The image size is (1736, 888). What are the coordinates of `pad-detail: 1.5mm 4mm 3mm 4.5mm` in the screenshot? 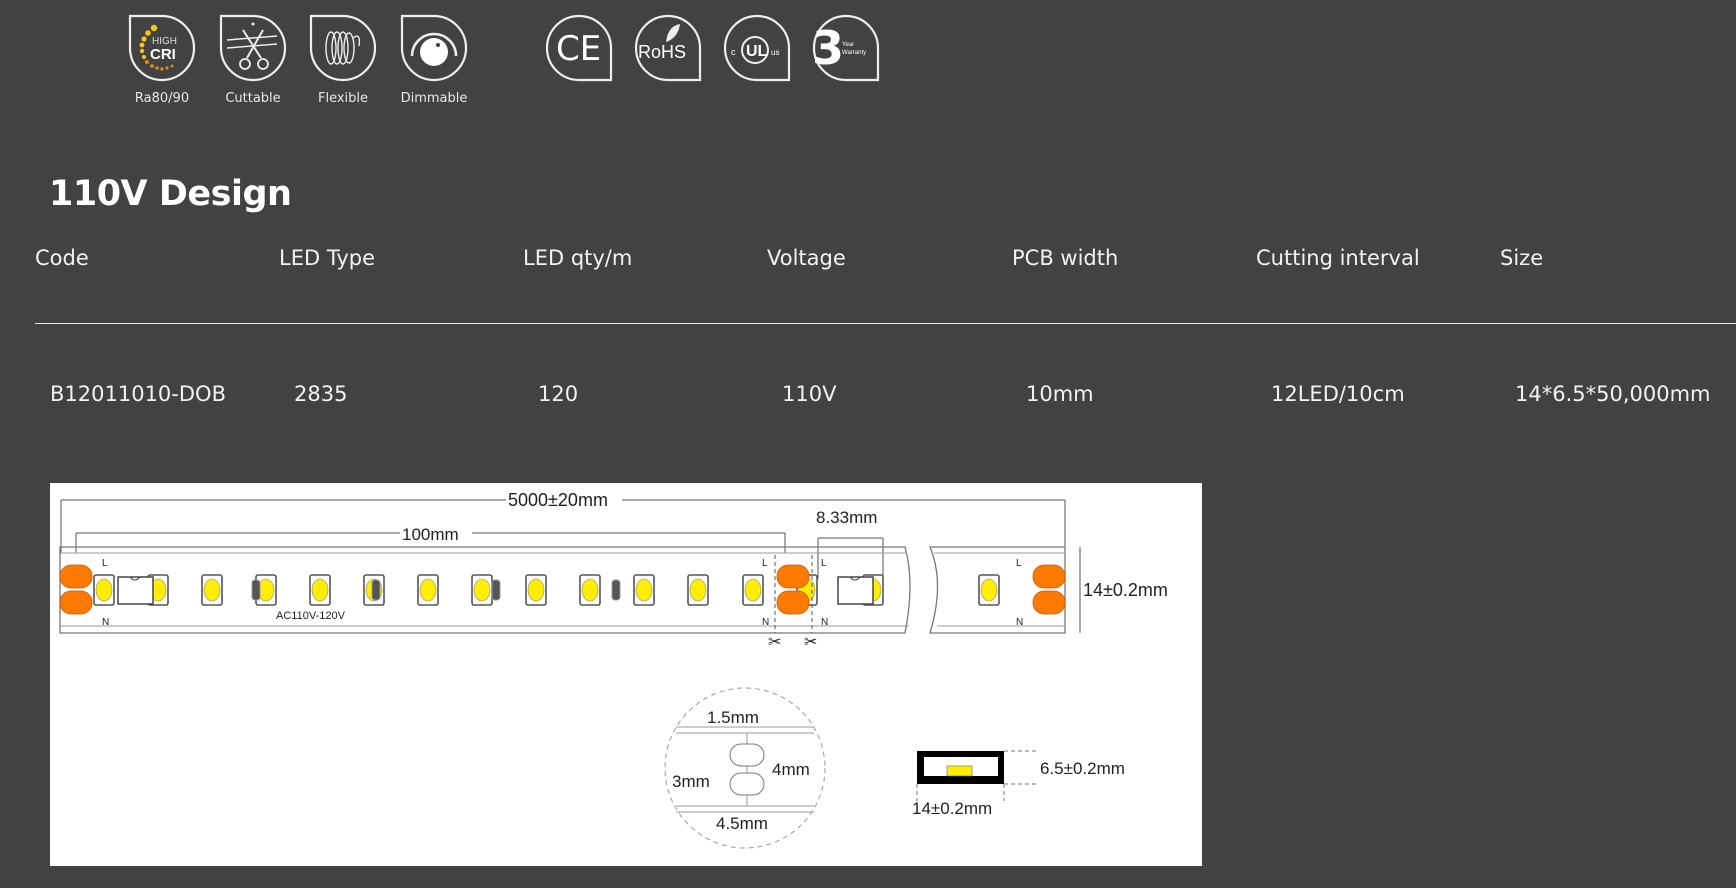 It's located at (745, 768).